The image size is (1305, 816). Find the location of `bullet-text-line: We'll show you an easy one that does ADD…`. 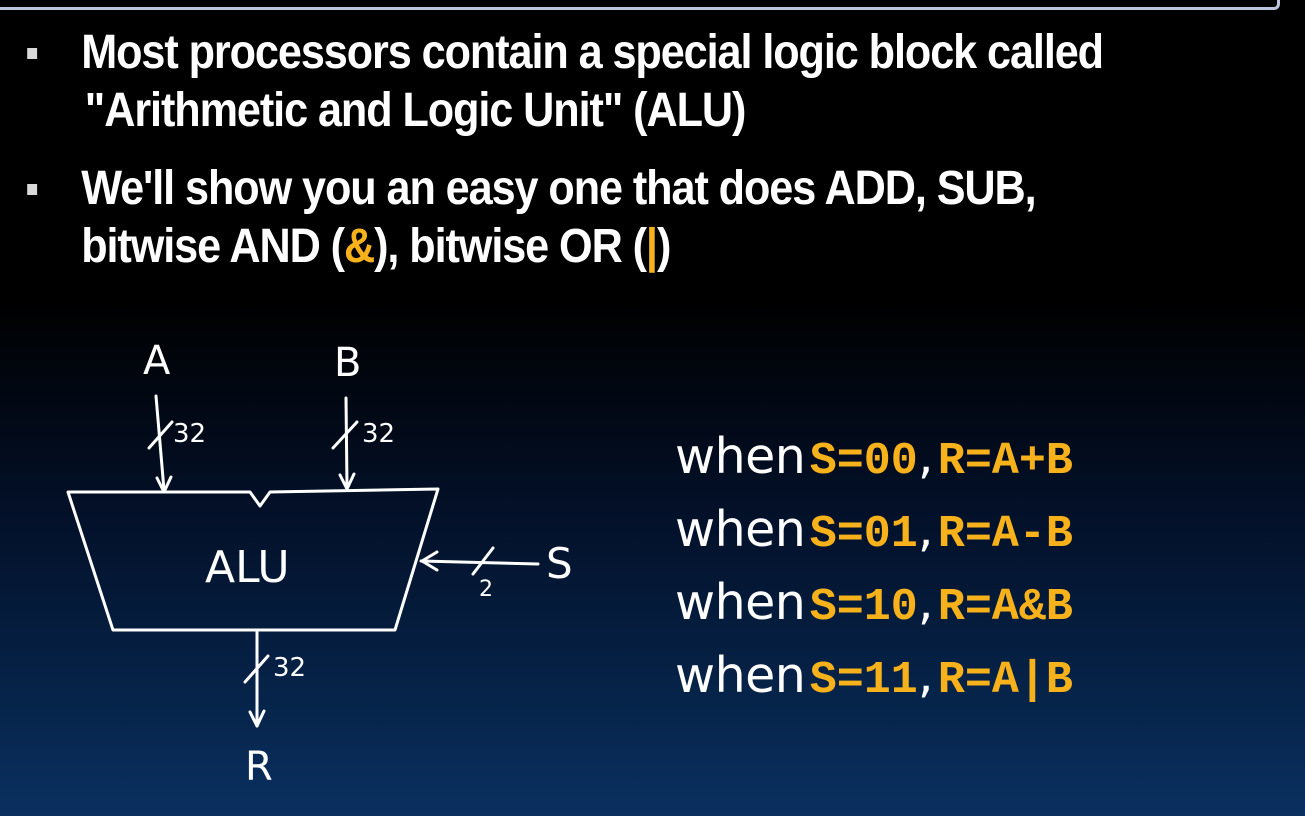

bullet-text-line: We'll show you an easy one that does ADD… is located at coordinates (558, 188).